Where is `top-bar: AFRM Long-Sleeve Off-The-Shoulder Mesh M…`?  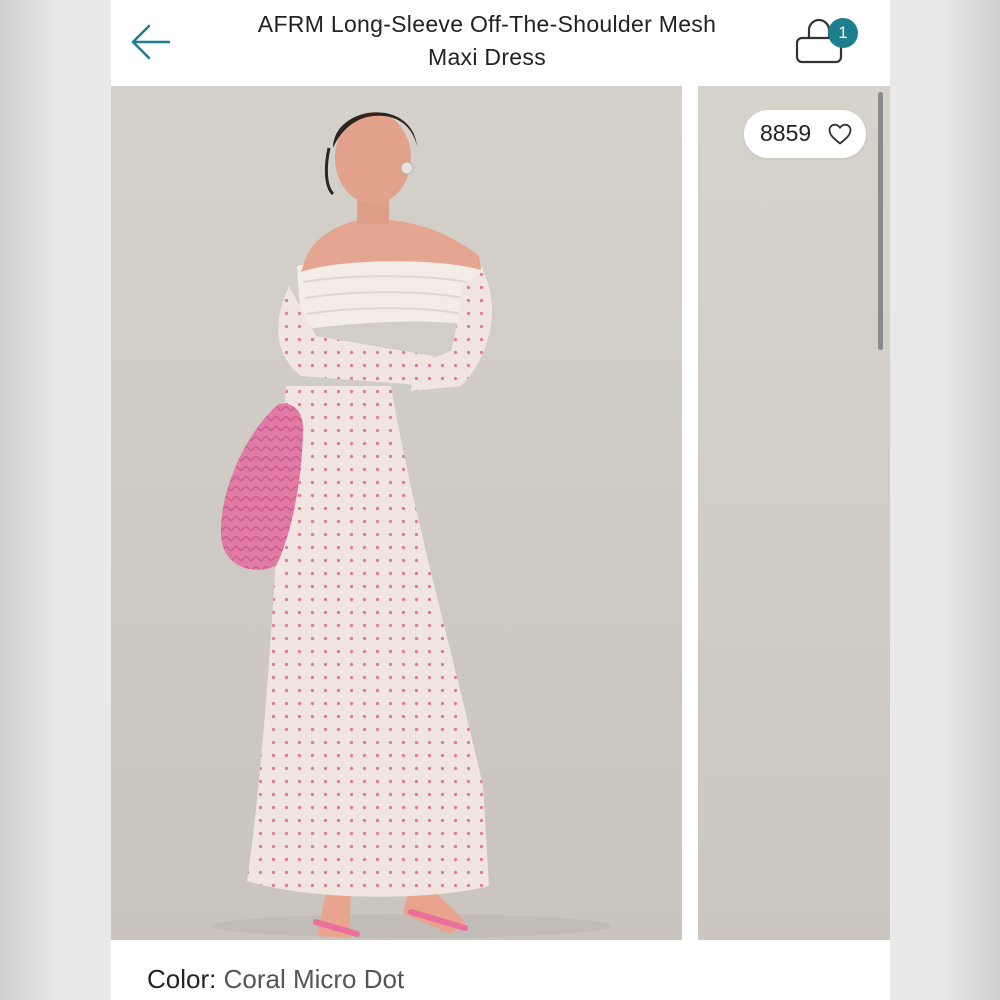 top-bar: AFRM Long-Sleeve Off-The-Shoulder Mesh M… is located at coordinates (500, 43).